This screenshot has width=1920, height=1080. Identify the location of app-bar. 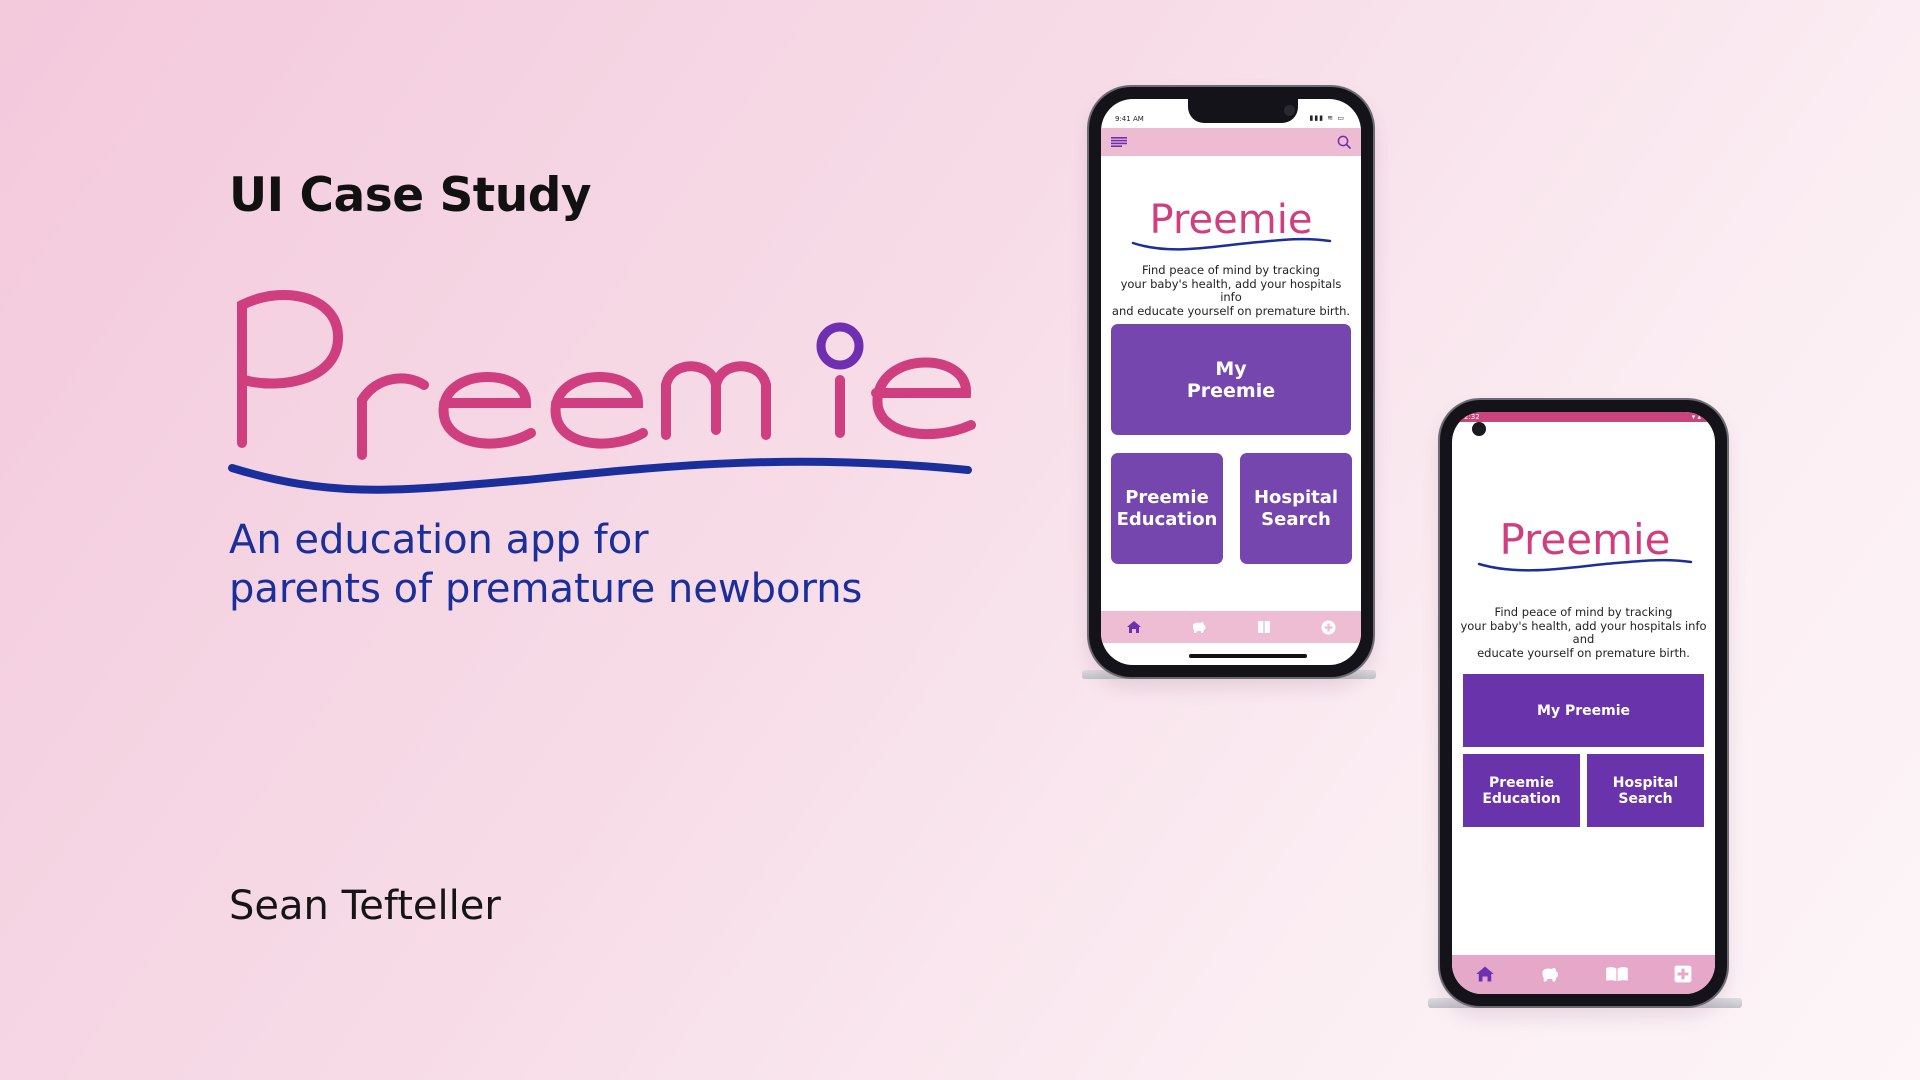
(1231, 142).